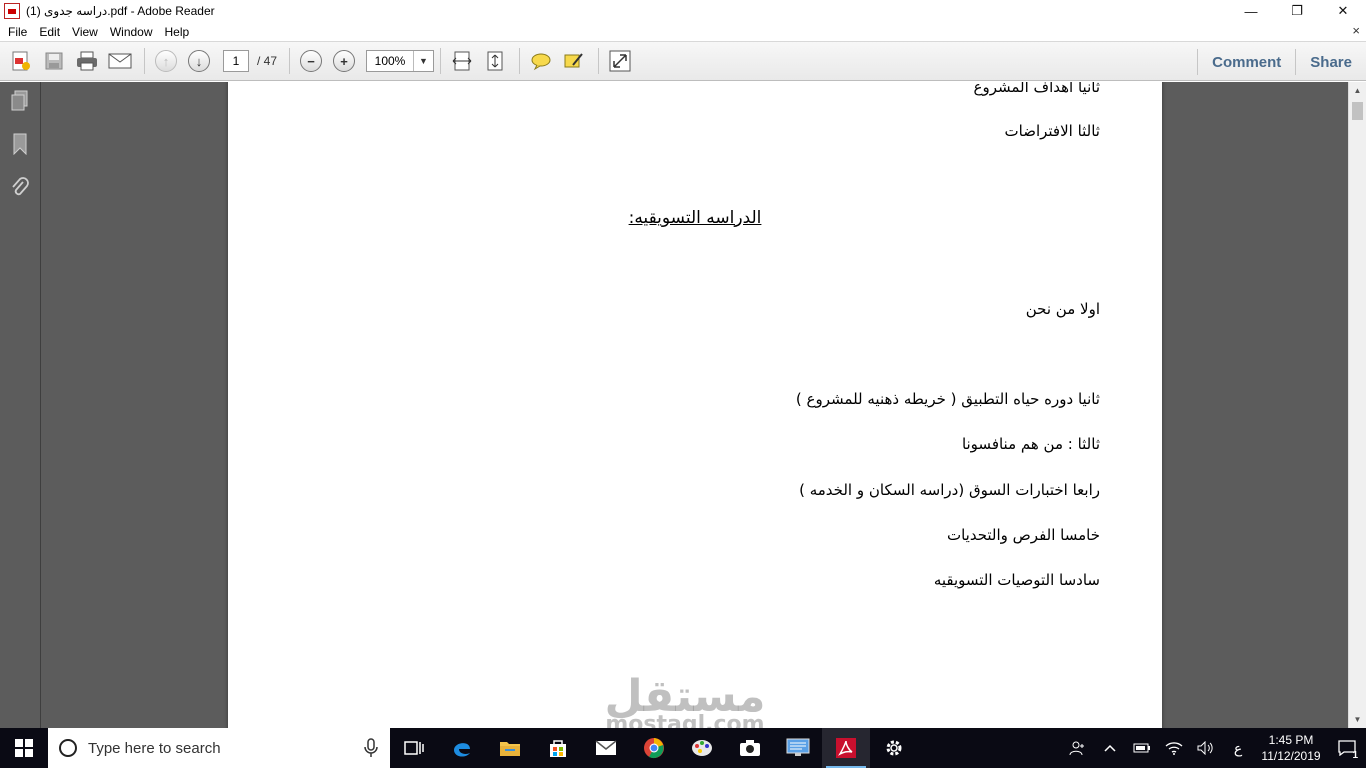  What do you see at coordinates (1246, 62) in the screenshot?
I see `comment-pane-button: Comment` at bounding box center [1246, 62].